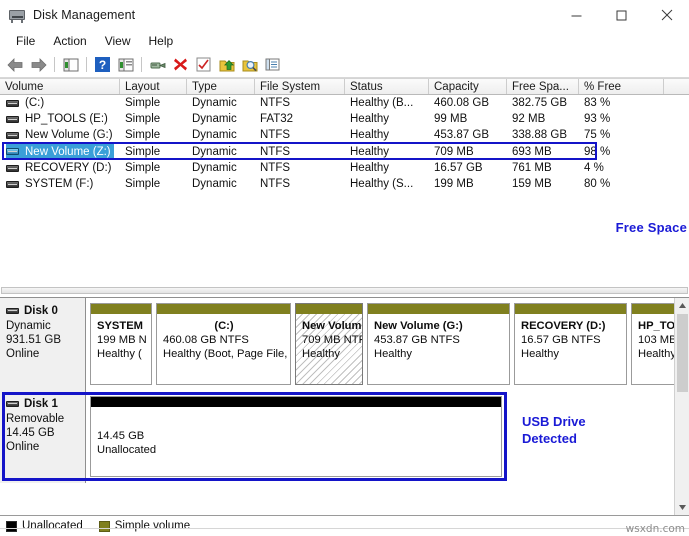 This screenshot has height=536, width=689. I want to click on column-header-type: Type, so click(221, 86).